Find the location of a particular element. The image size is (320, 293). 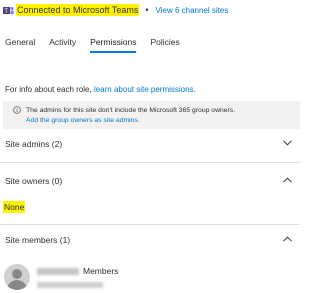

tab-bar: General Activity Permissions Policies is located at coordinates (99, 45).